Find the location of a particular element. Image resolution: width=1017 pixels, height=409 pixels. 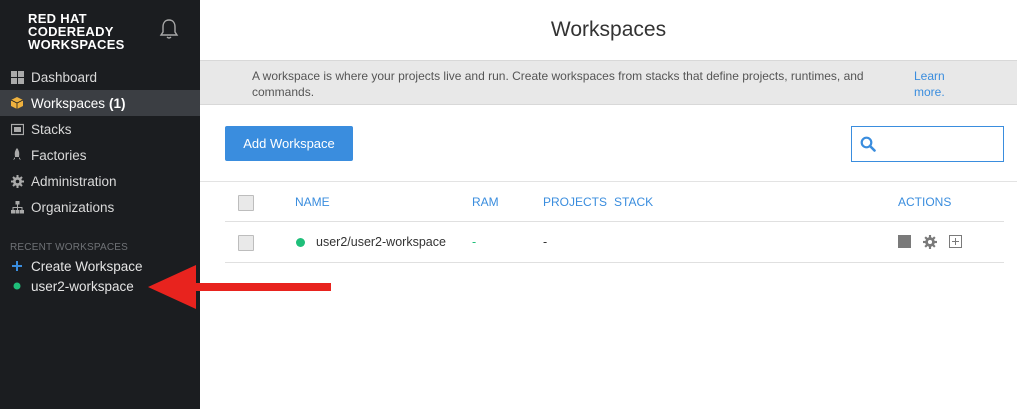

sidebar-item-stacks: Stacks is located at coordinates (100, 129).